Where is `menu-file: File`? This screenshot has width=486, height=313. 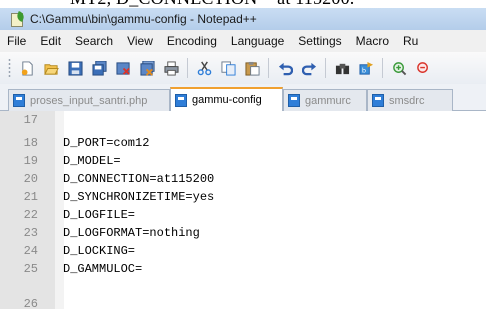
menu-file: File is located at coordinates (16, 41).